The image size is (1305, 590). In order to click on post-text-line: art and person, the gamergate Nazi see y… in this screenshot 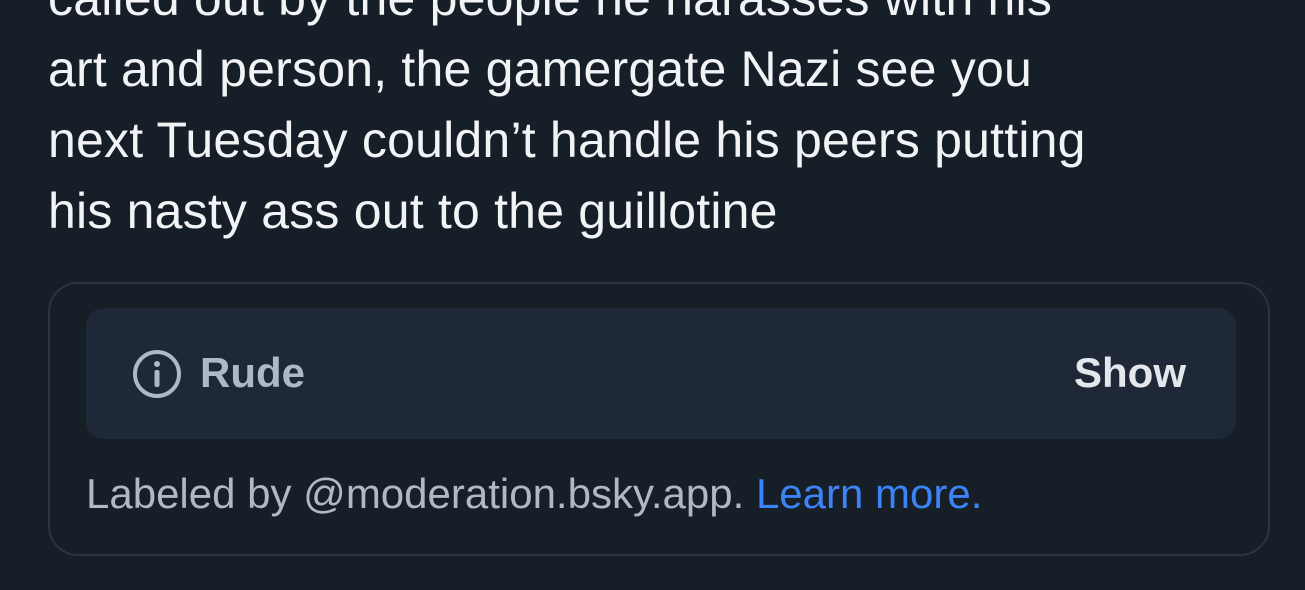, I will do `click(540, 69)`.